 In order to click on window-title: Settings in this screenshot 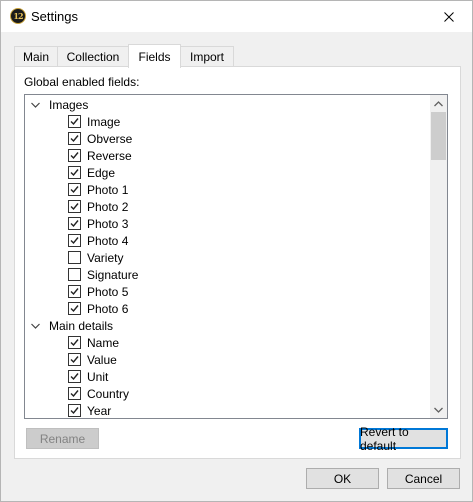, I will do `click(54, 16)`.